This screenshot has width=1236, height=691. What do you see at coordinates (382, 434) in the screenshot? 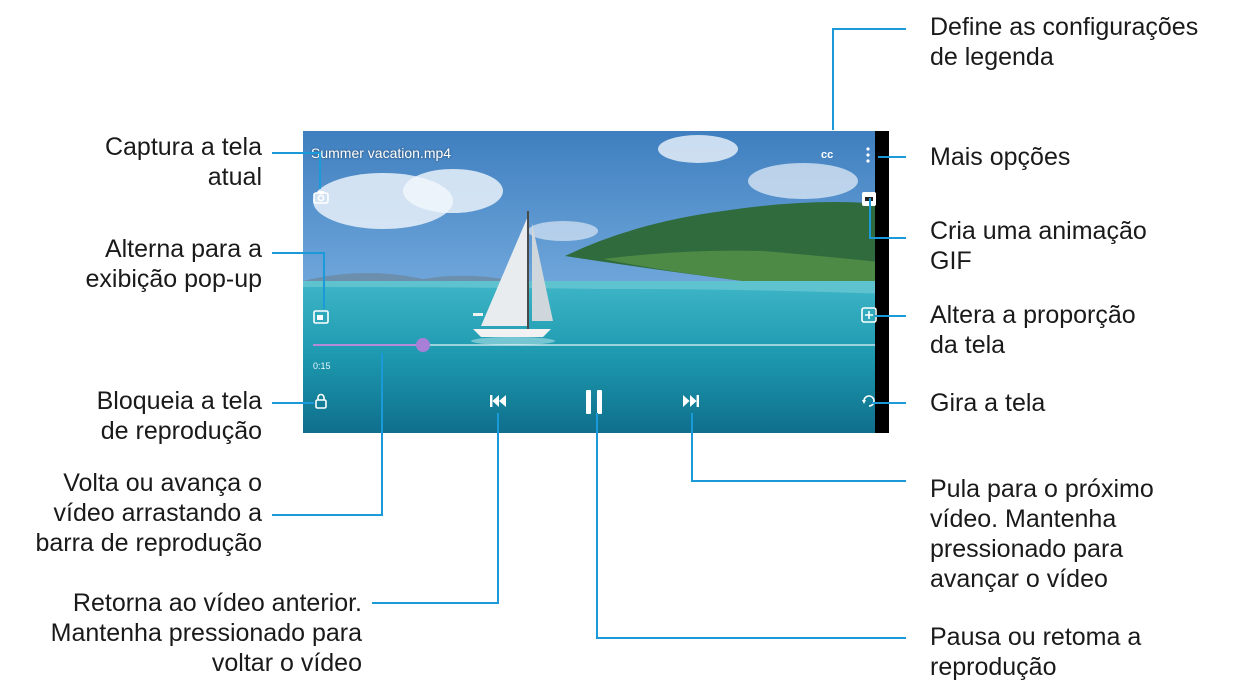
I see `callout-line-seek-v` at bounding box center [382, 434].